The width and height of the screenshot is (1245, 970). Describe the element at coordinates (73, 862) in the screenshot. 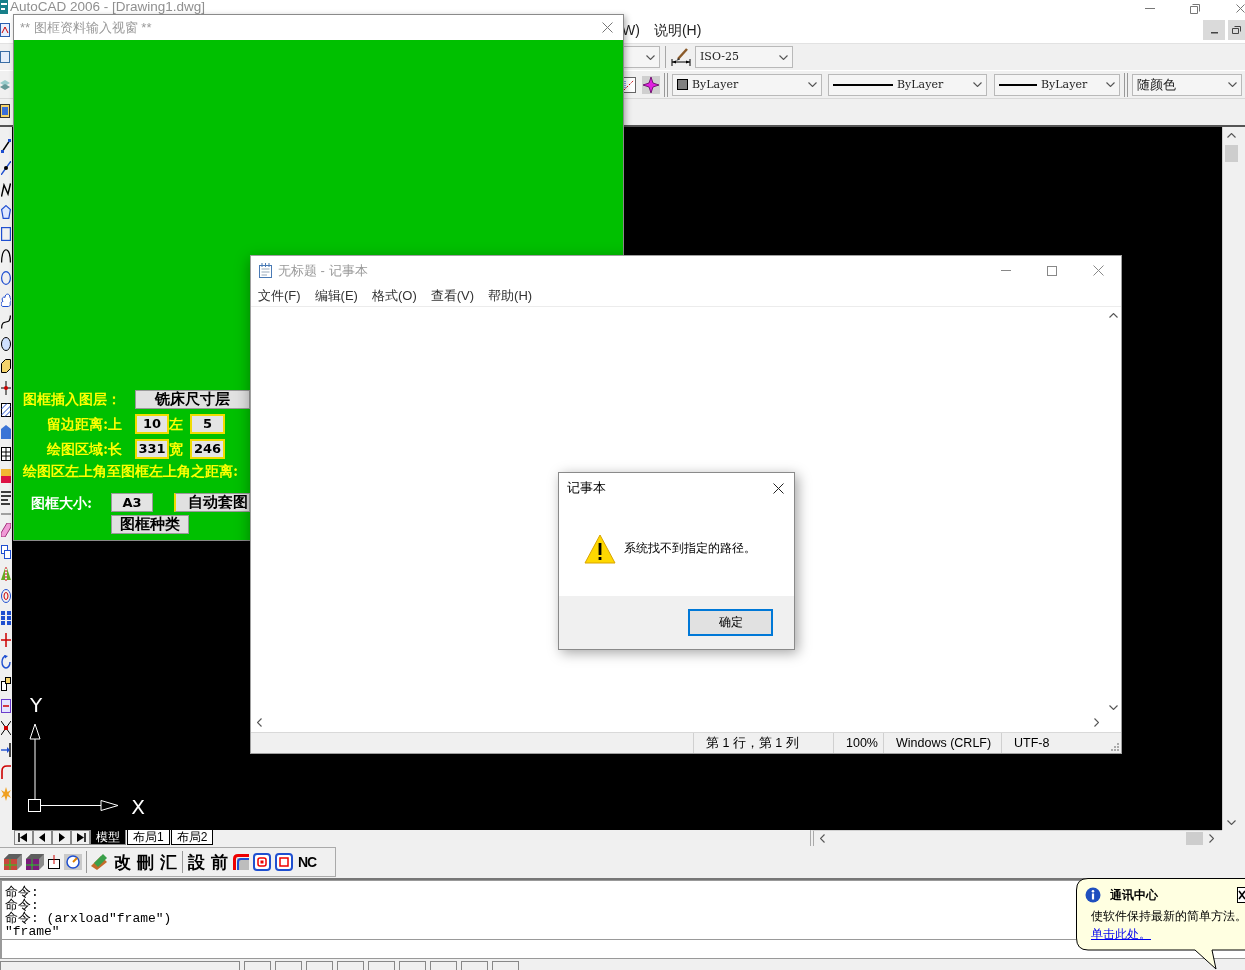

I see `dial-icon` at that location.